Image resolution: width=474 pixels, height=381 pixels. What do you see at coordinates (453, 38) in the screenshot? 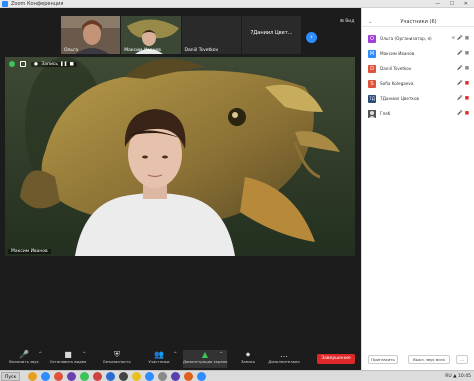
I see `host-icon: ⊕` at bounding box center [453, 38].